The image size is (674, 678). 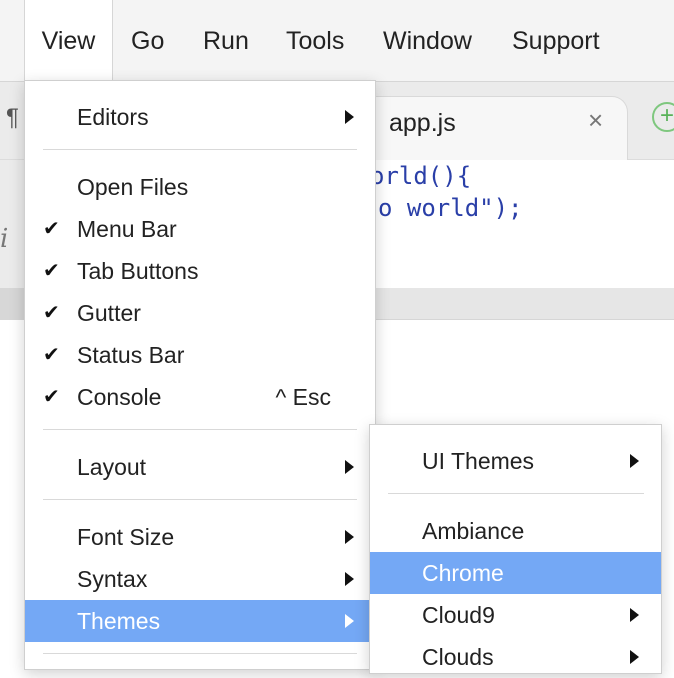 What do you see at coordinates (112, 579) in the screenshot?
I see `menu-item-label: Syntax` at bounding box center [112, 579].